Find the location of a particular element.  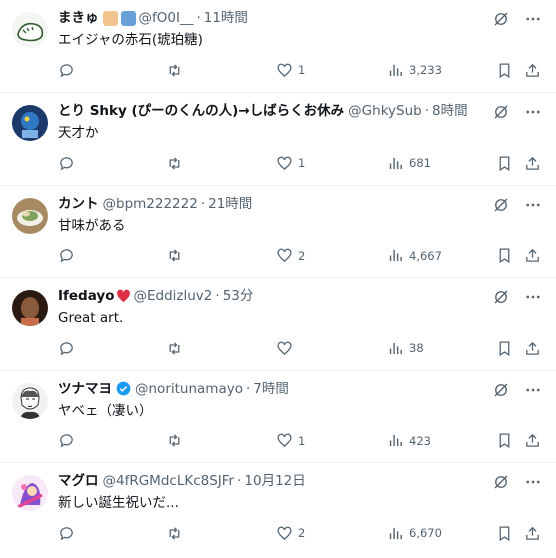

views-button: 681 is located at coordinates (409, 163).